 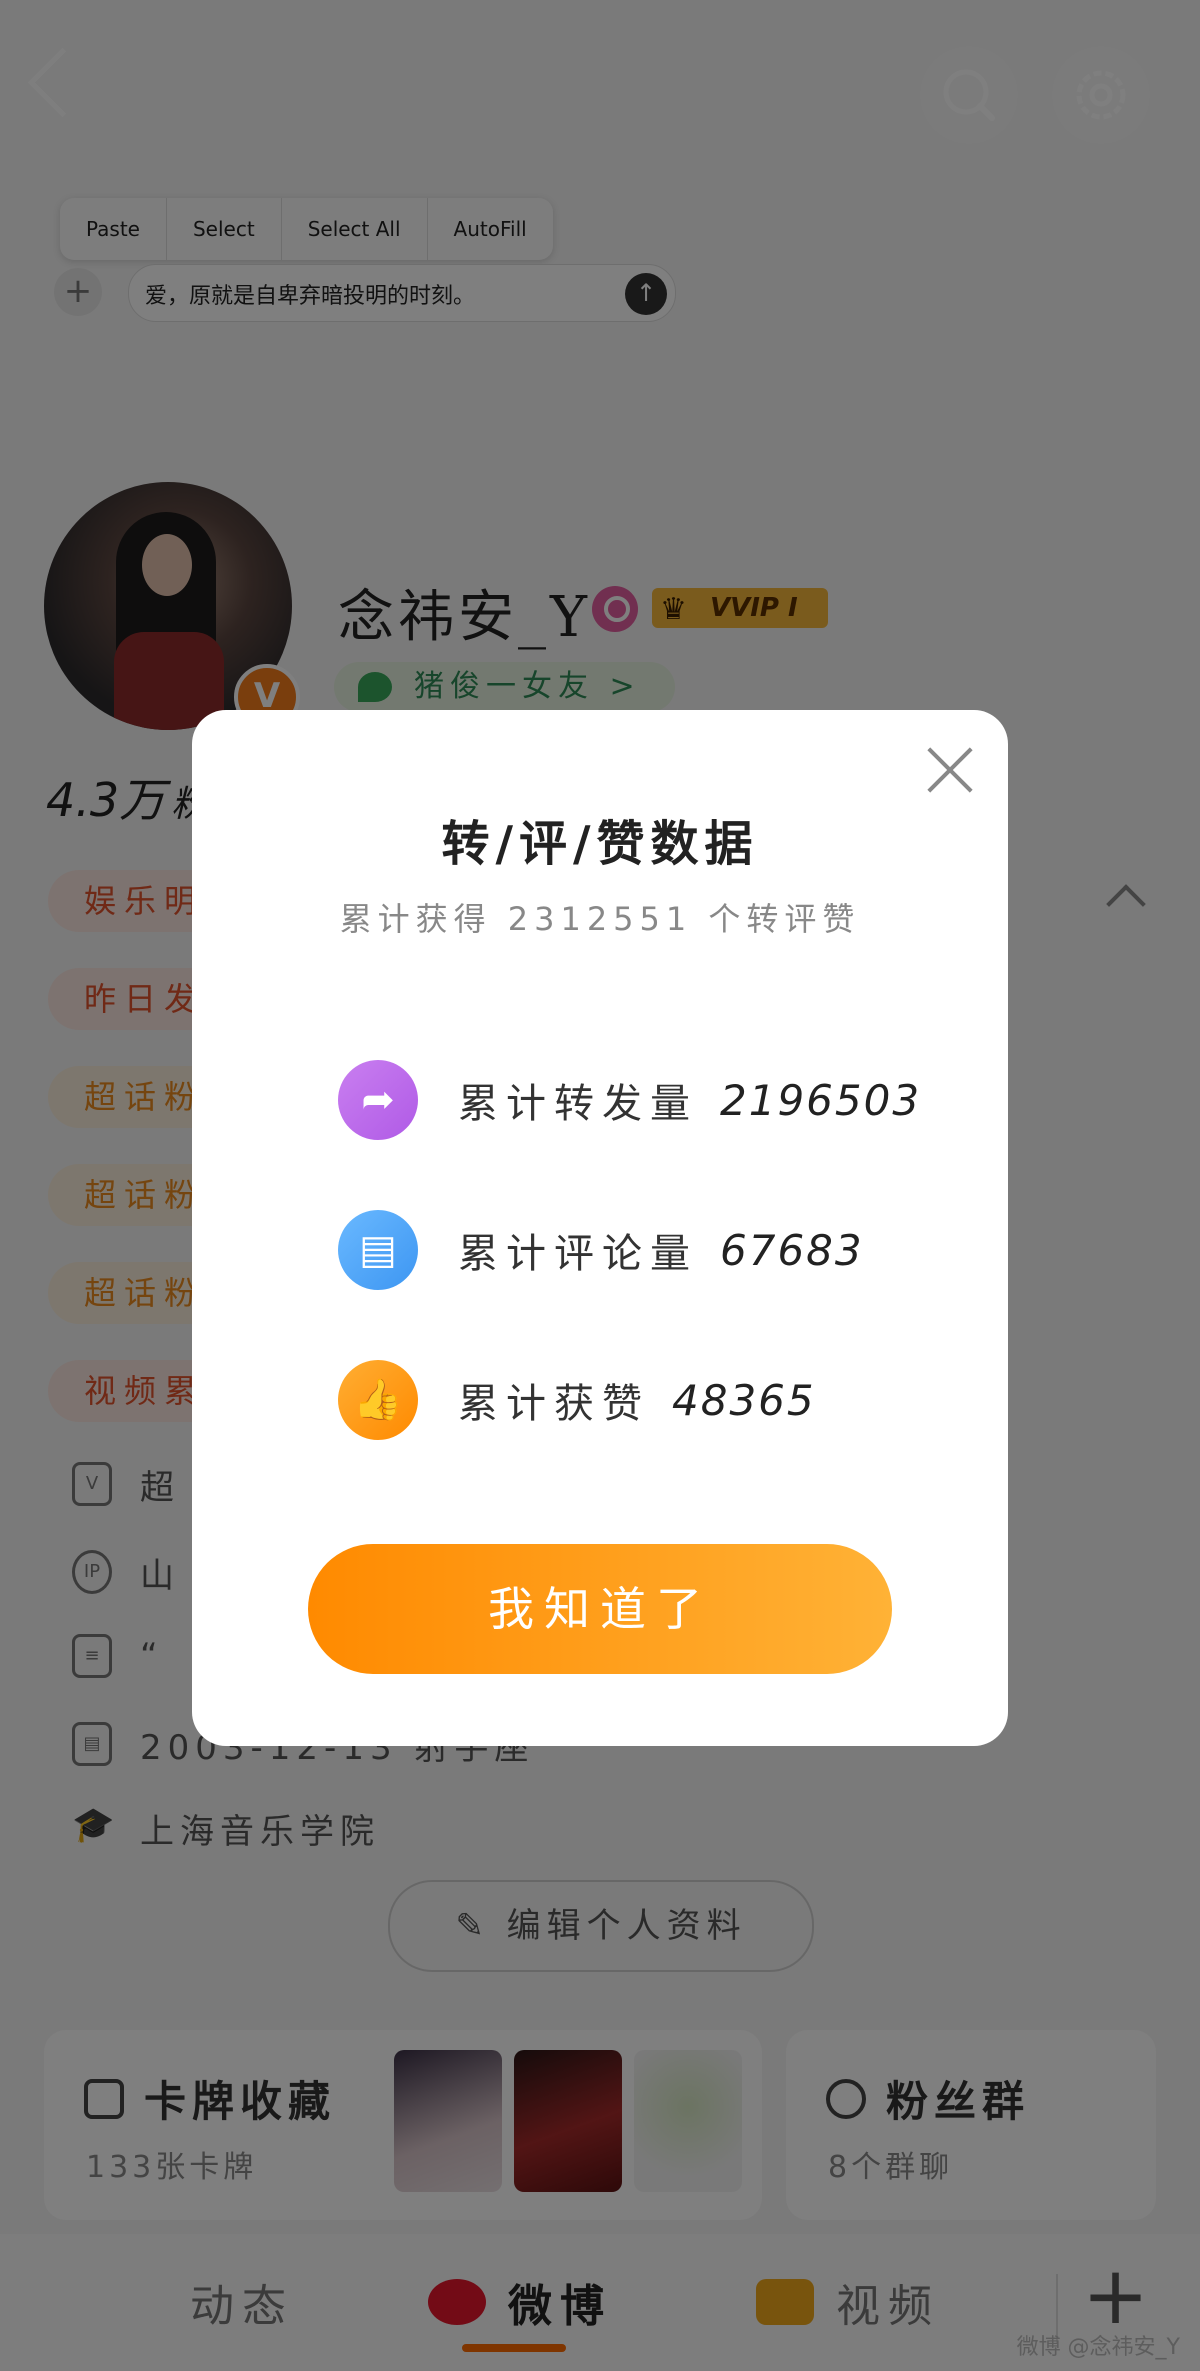 I want to click on stat-value: 2196503, so click(x=821, y=1100).